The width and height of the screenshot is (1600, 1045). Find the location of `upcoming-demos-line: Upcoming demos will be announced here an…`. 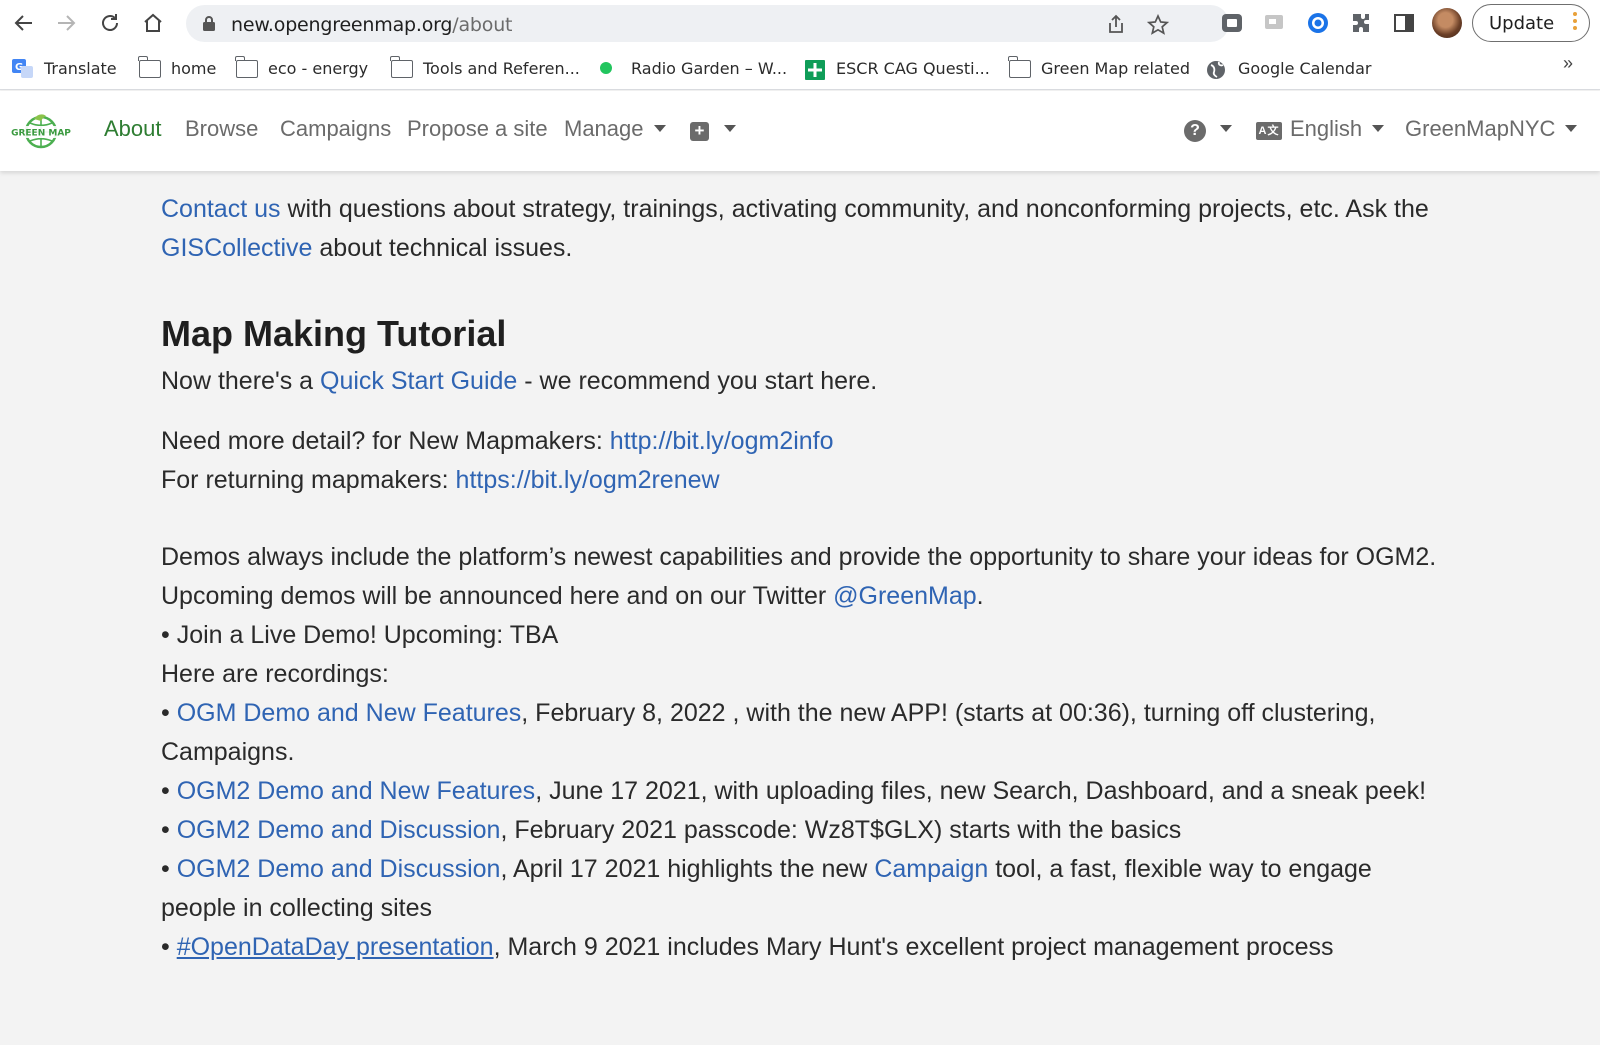

upcoming-demos-line: Upcoming demos will be announced here an… is located at coordinates (572, 596).